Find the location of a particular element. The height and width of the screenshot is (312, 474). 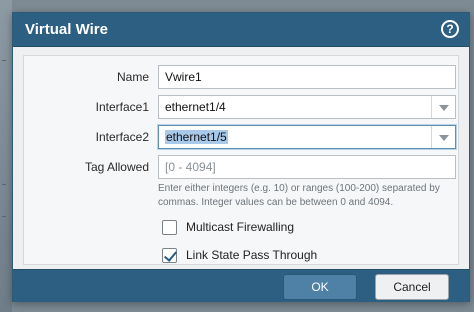

interface2-value: ethernet1/5 is located at coordinates (196, 137).